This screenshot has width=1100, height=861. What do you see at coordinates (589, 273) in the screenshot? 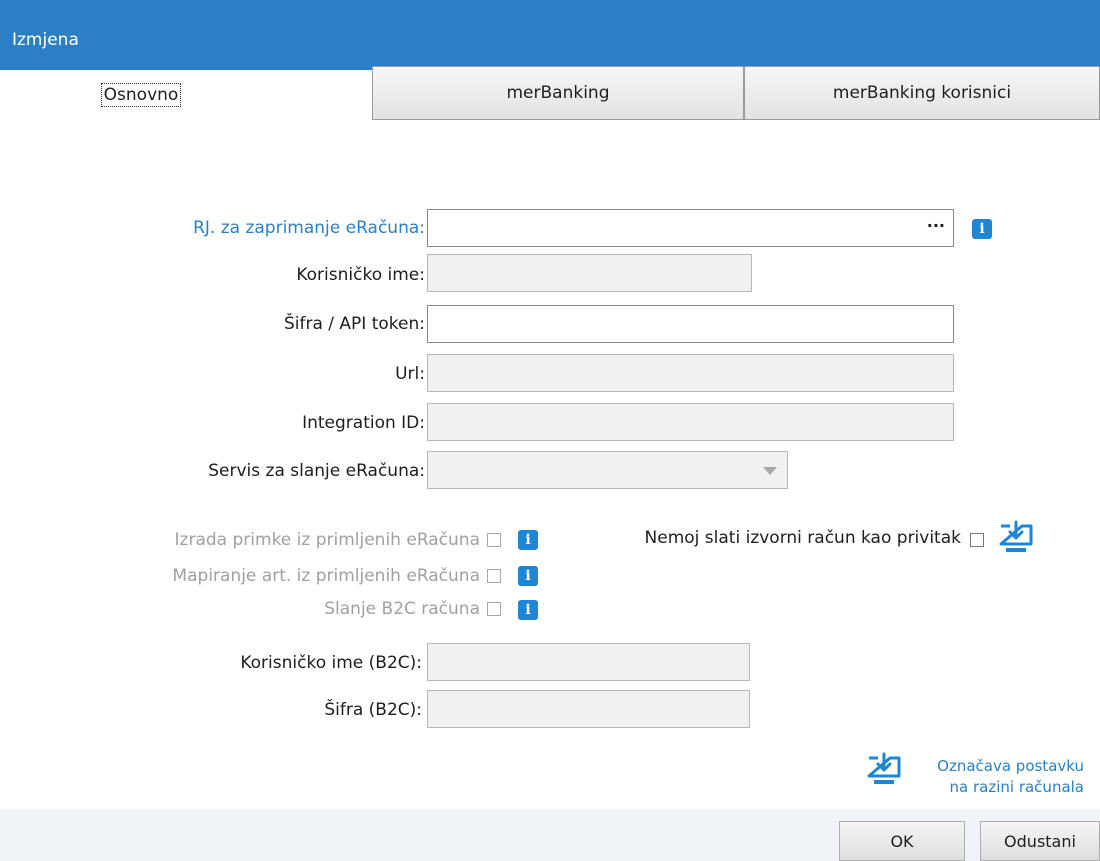
I see `korisnicko-ime-field` at bounding box center [589, 273].